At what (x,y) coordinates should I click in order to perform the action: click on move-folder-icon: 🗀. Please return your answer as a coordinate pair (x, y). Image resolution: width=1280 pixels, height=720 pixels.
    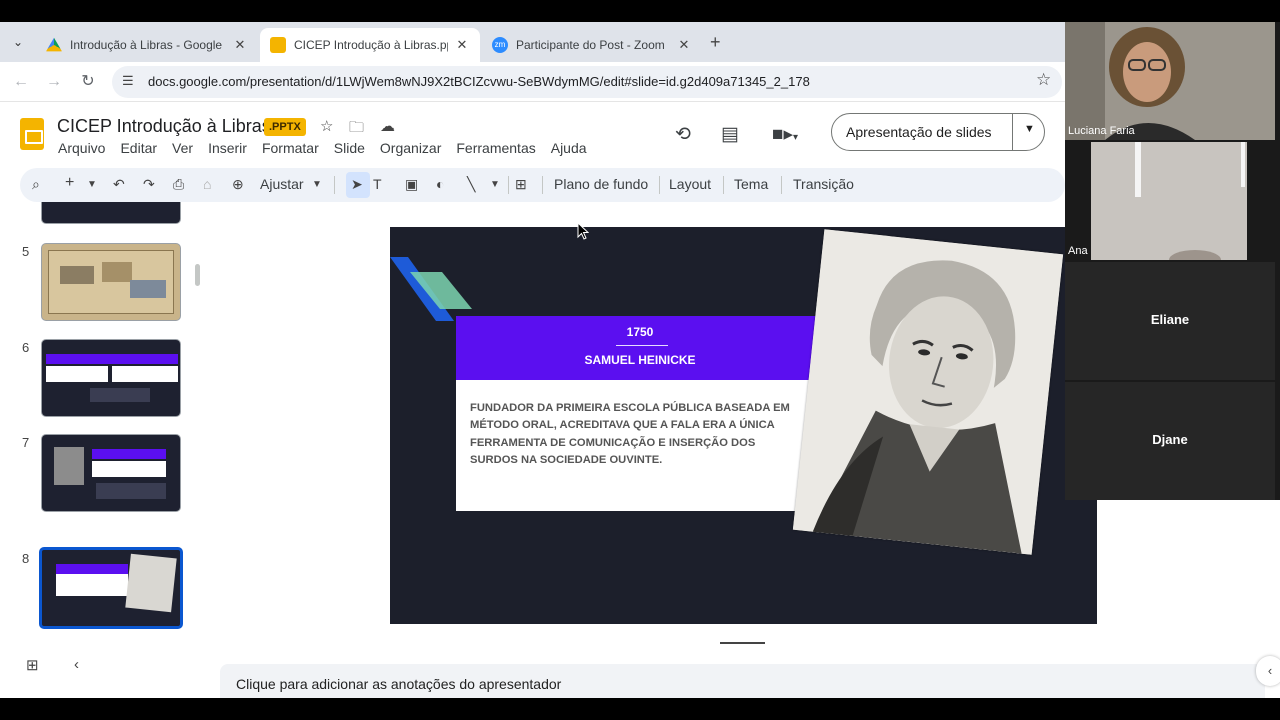
    Looking at the image, I should click on (356, 129).